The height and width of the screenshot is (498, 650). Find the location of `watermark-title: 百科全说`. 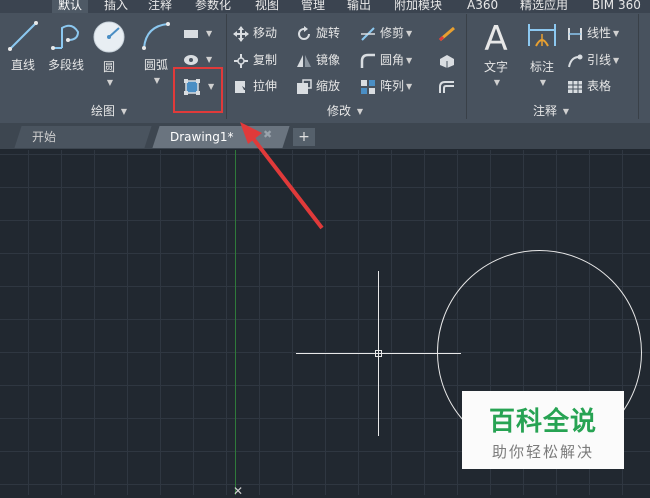

watermark-title: 百科全说 is located at coordinates (542, 422).